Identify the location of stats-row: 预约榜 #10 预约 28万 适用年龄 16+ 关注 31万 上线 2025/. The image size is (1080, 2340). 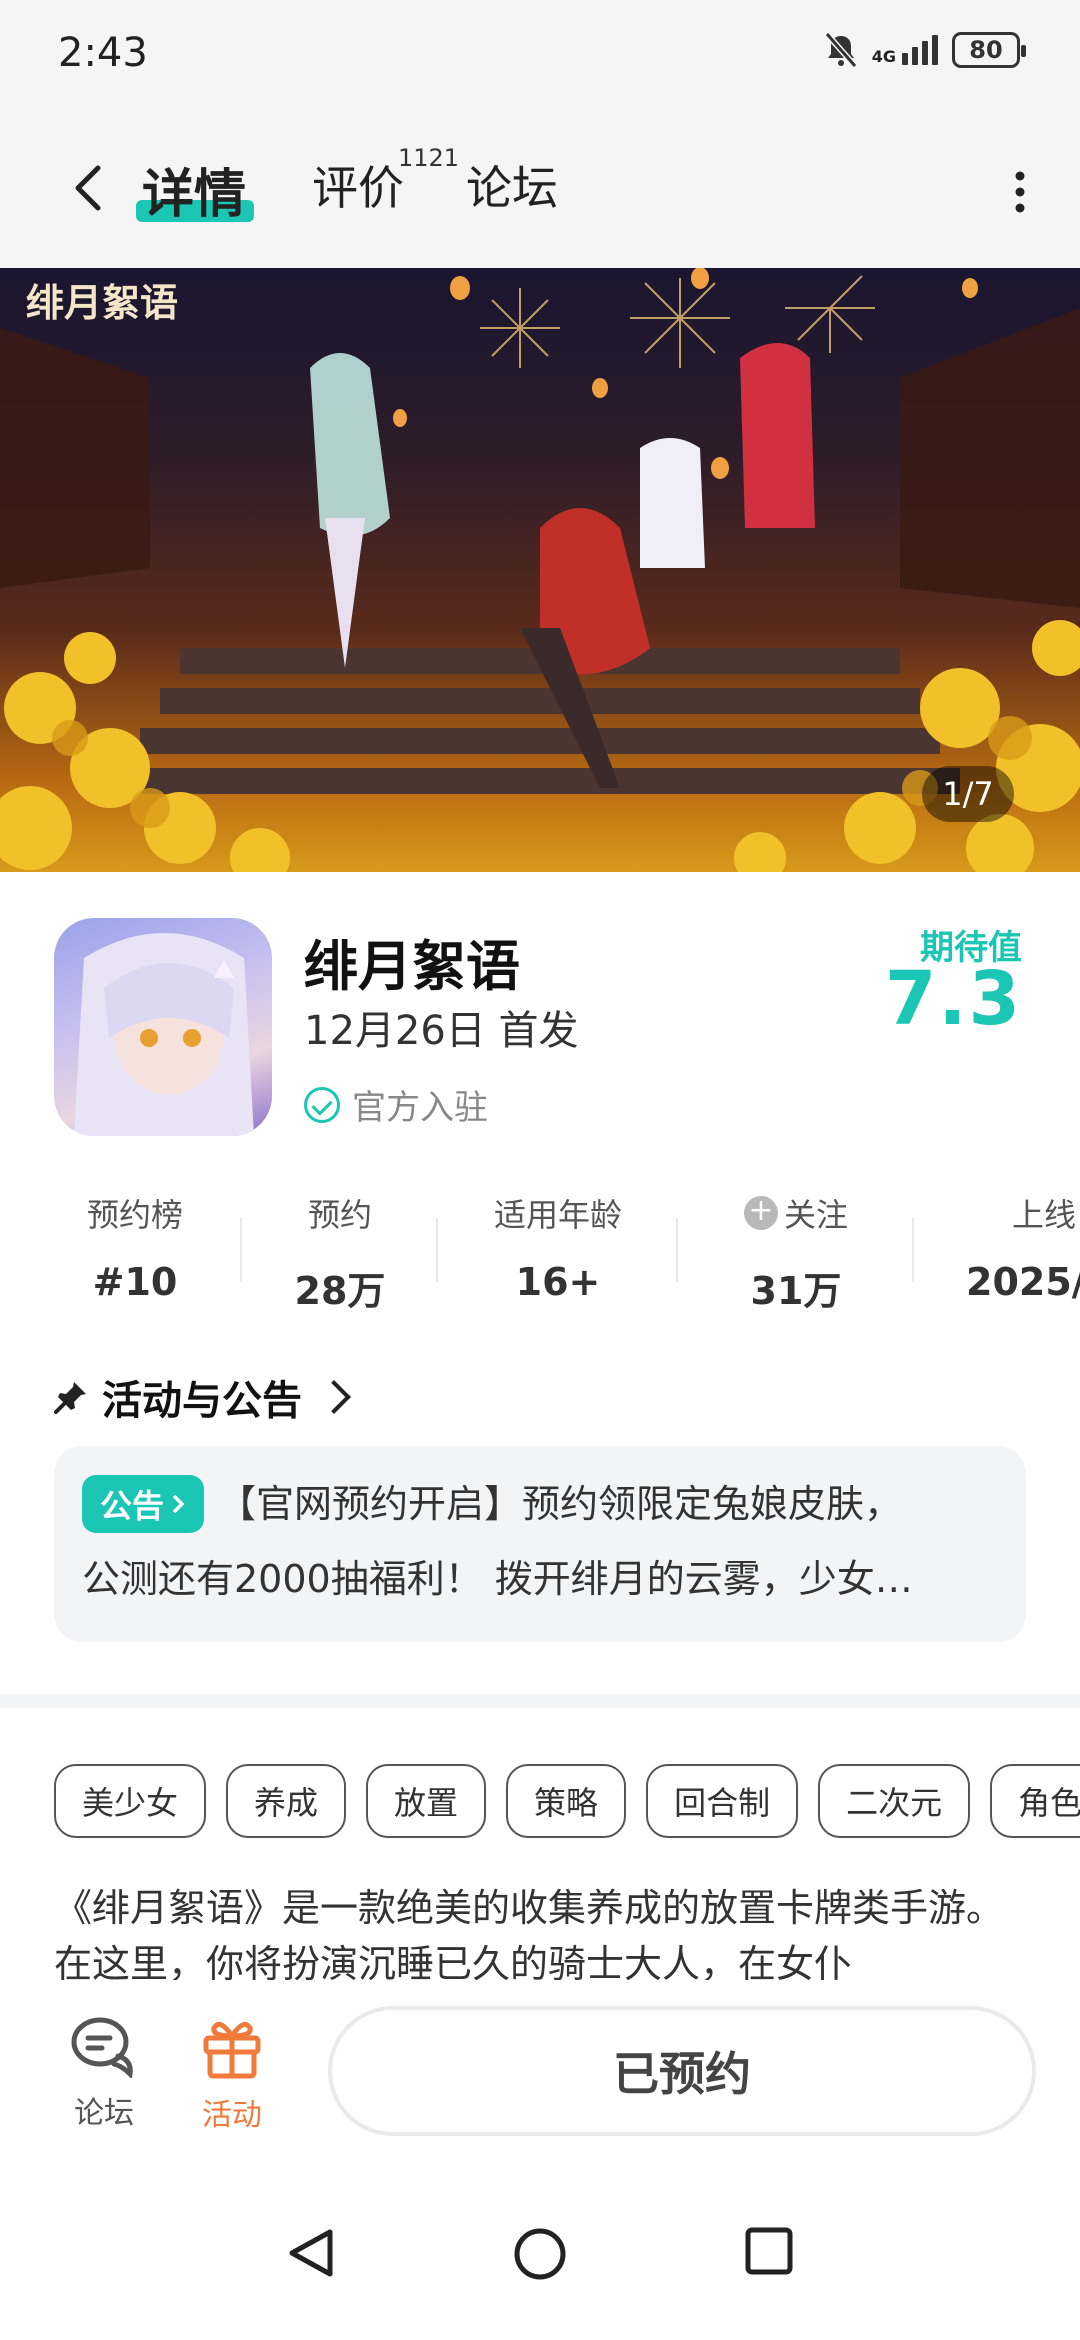
(540, 1251).